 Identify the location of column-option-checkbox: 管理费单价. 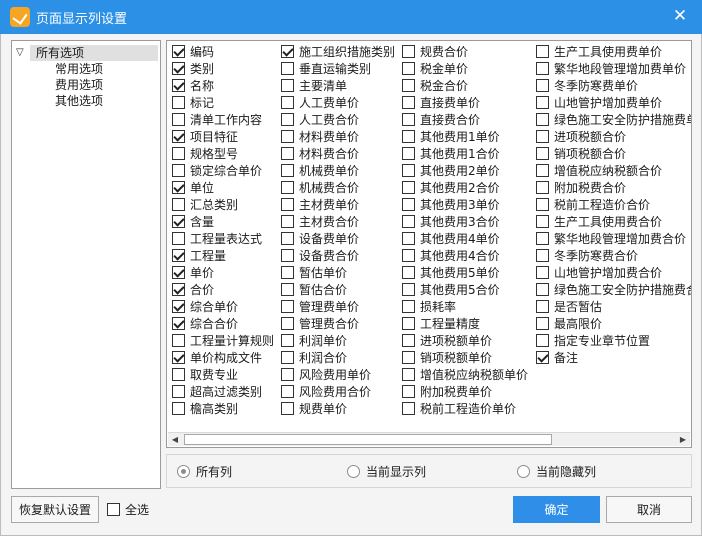
(338, 306).